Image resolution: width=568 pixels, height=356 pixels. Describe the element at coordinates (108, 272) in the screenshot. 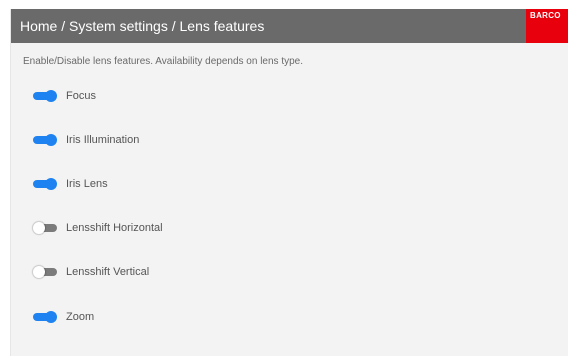

I see `feature-label: Lensshift Vertical` at that location.